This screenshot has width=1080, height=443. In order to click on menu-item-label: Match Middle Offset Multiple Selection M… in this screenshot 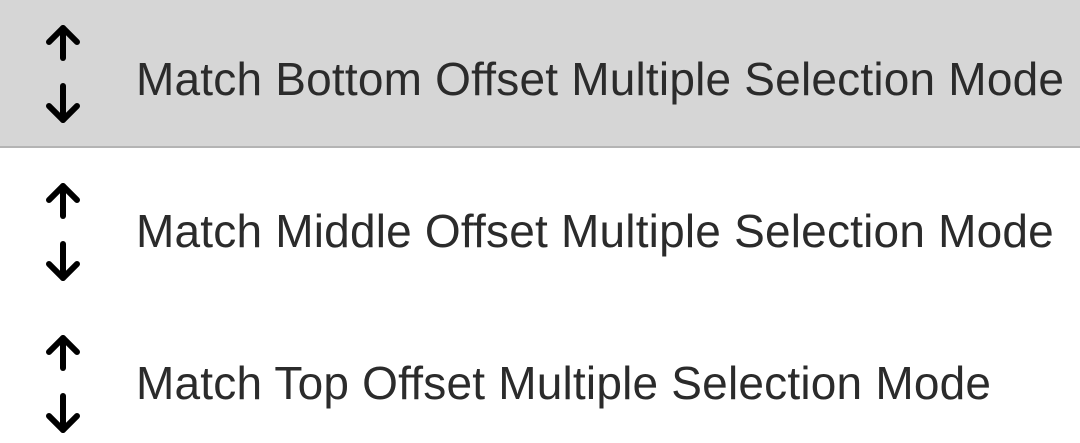, I will do `click(595, 231)`.